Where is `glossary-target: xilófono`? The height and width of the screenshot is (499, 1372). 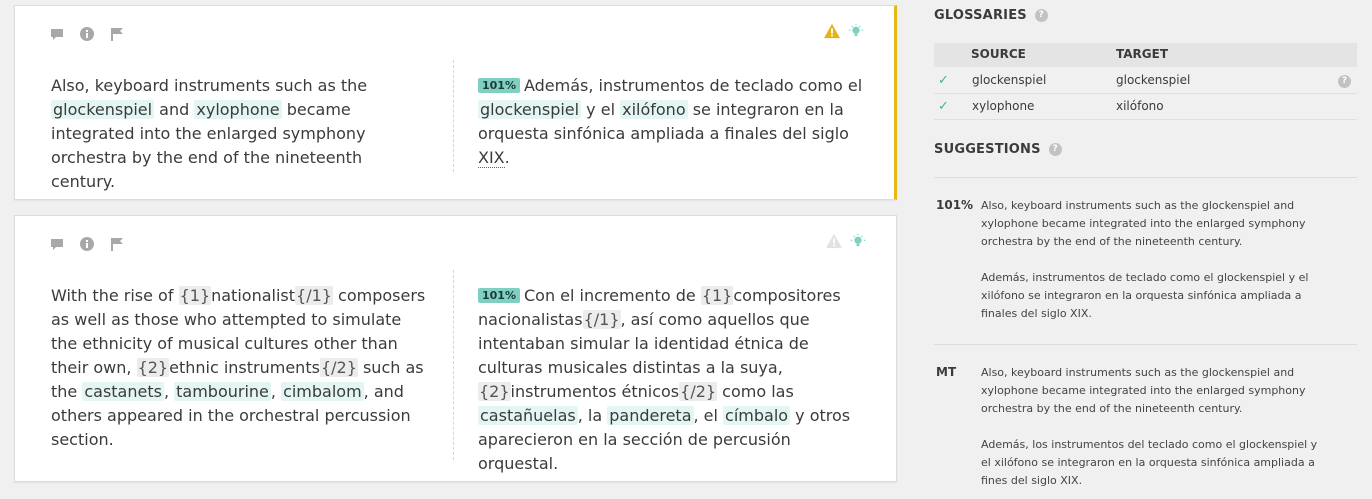
glossary-target: xilófono is located at coordinates (1140, 106).